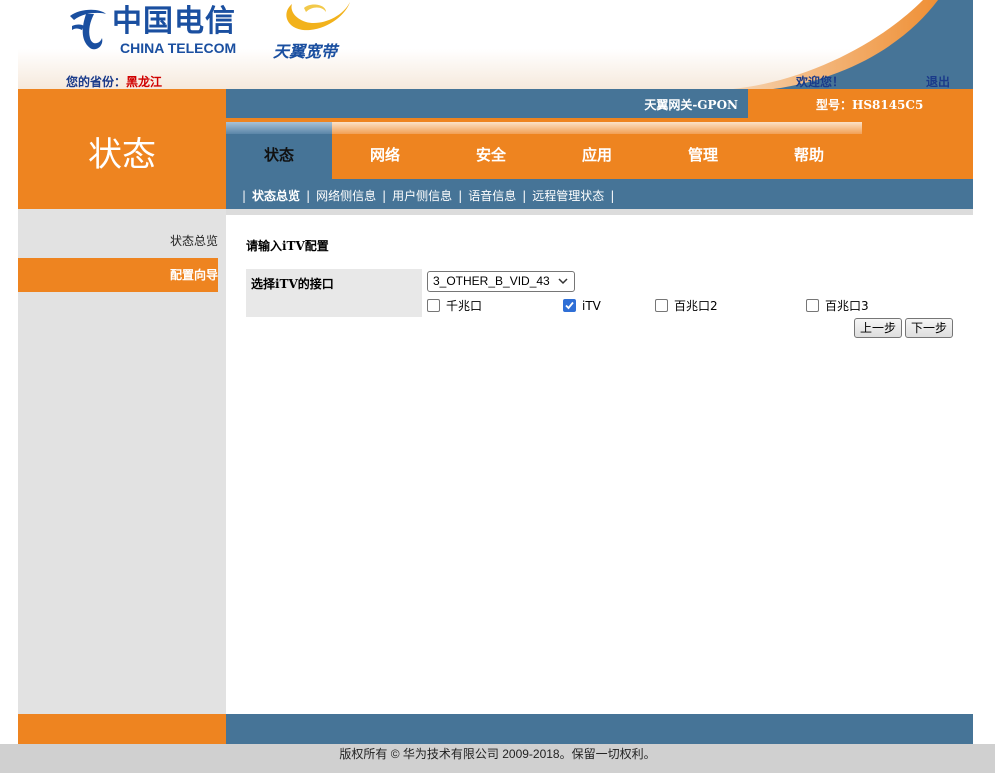 The image size is (995, 773). What do you see at coordinates (702, 155) in the screenshot?
I see `tab-label: 管理` at bounding box center [702, 155].